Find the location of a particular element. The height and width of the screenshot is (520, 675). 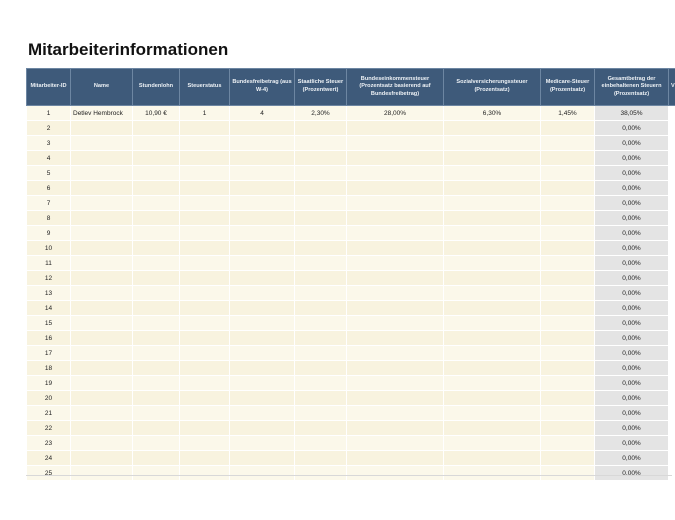

cell-state-tax: 2,30% is located at coordinates (320, 113).